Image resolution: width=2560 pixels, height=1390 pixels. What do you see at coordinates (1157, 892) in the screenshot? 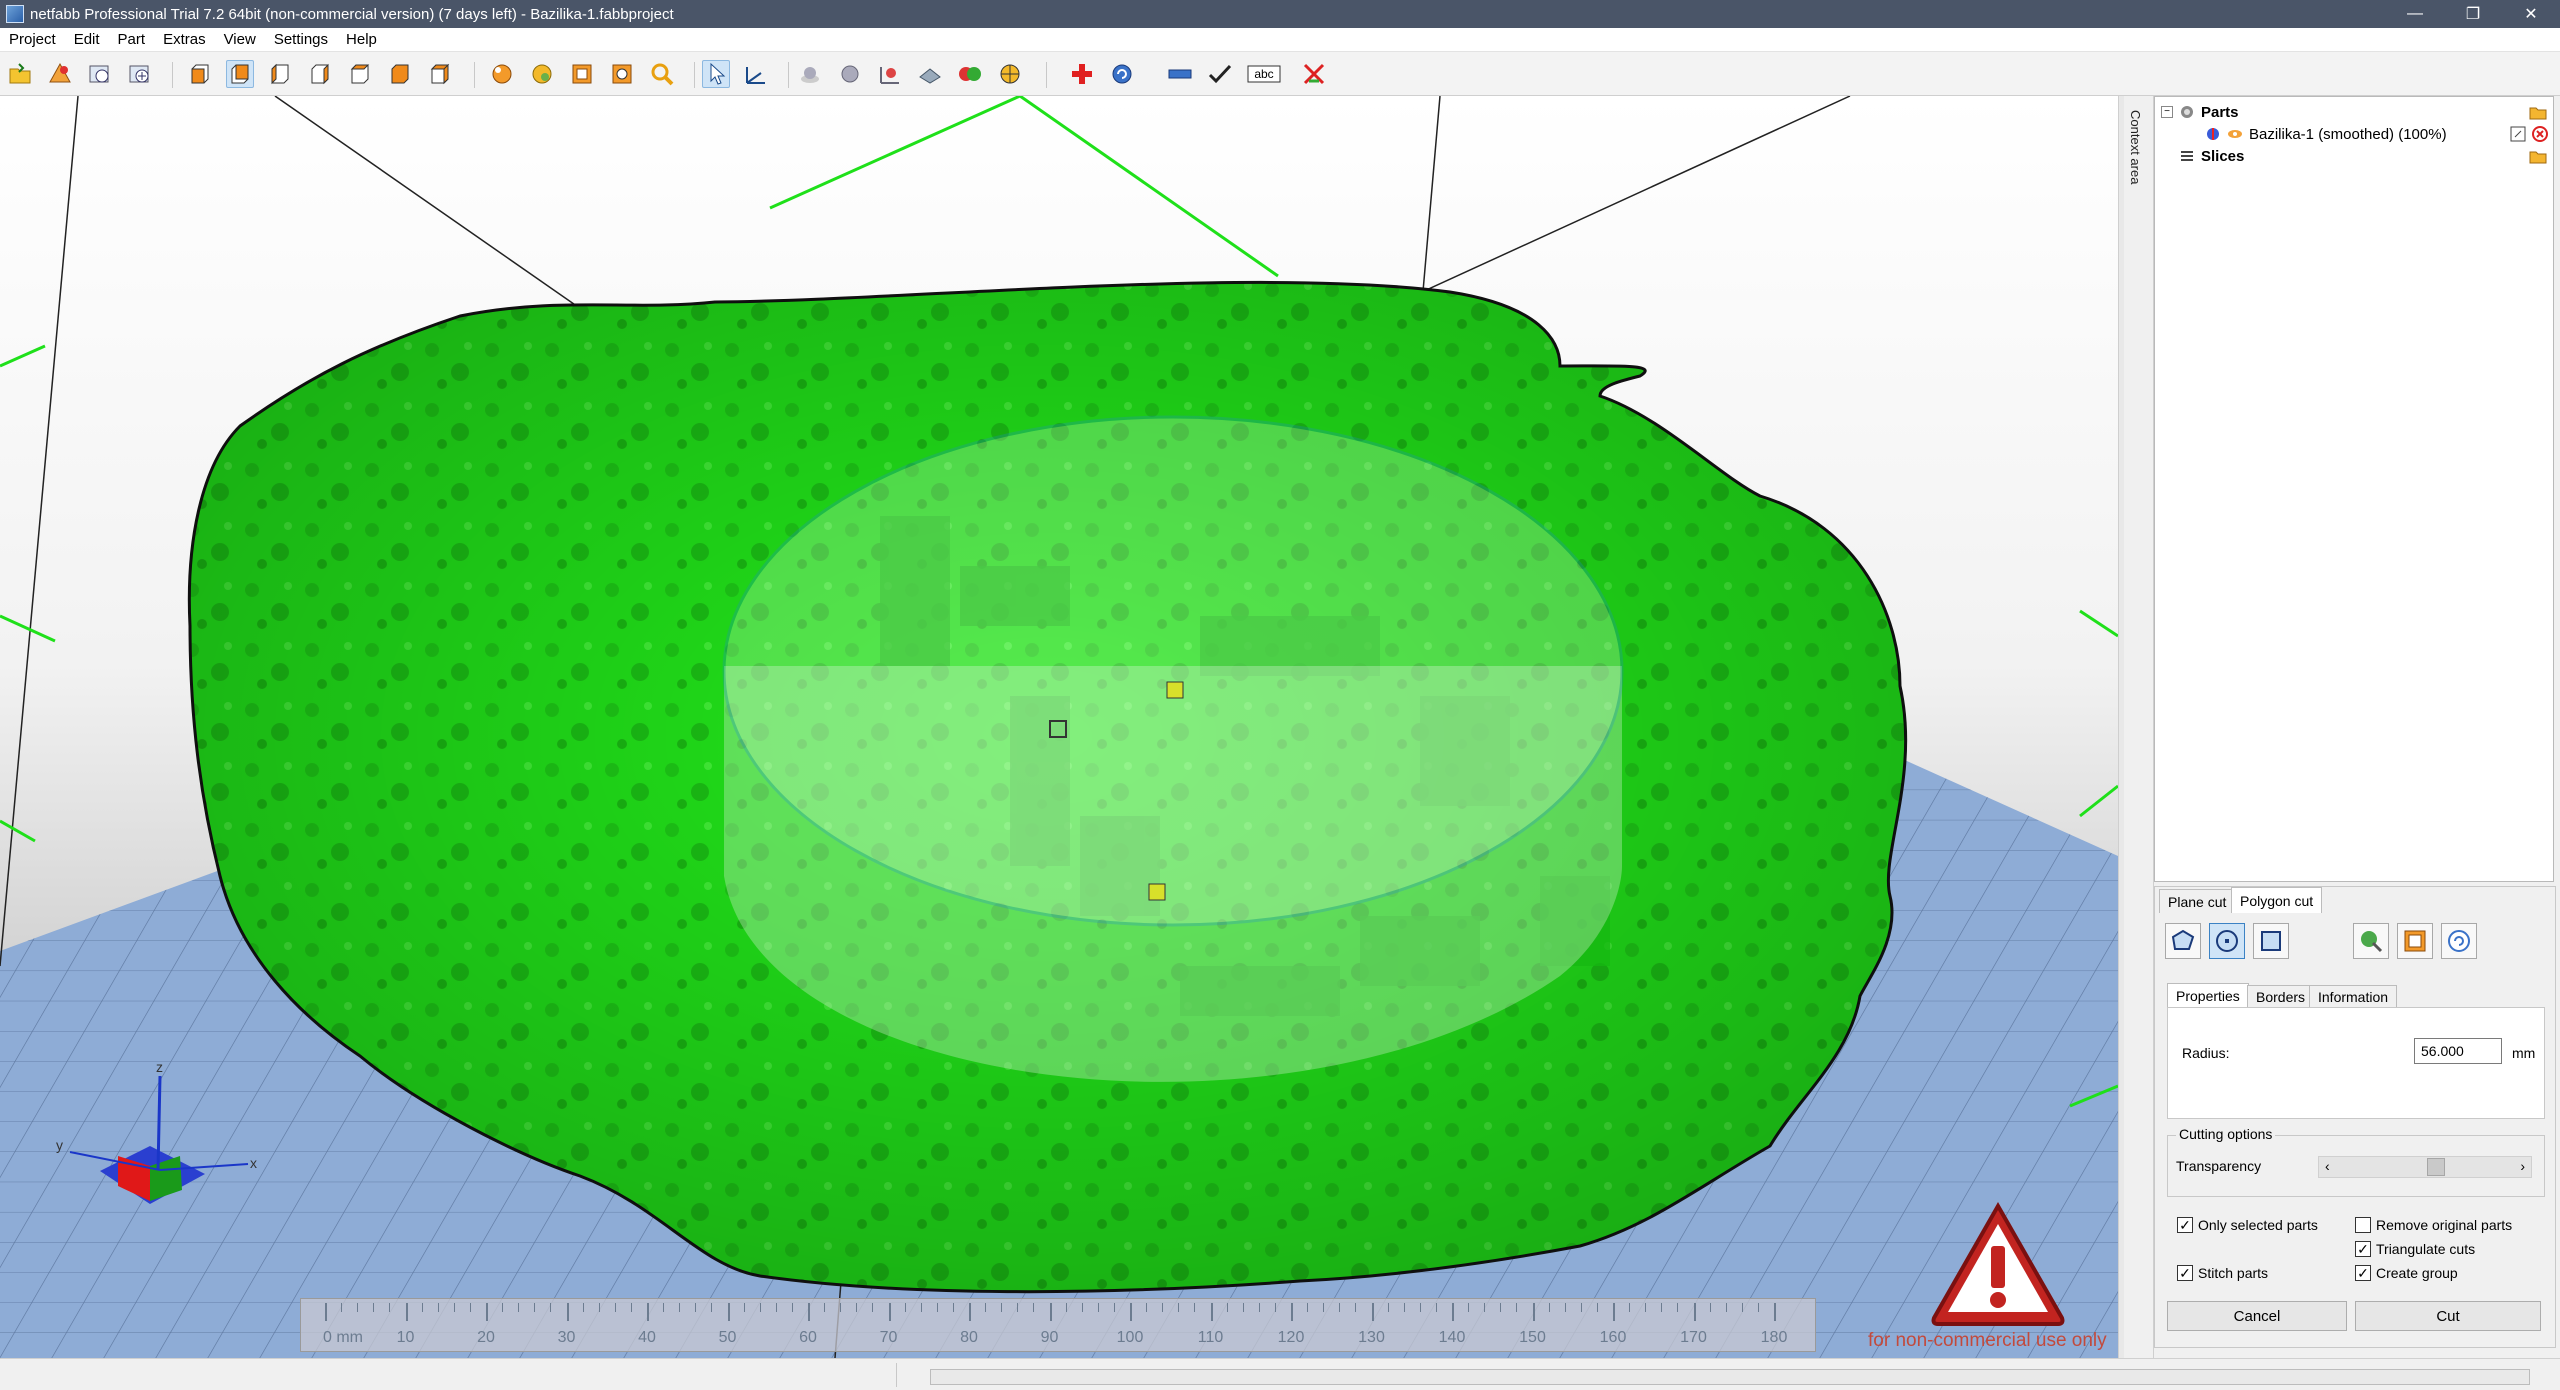
I see `cut-handle-bottom` at bounding box center [1157, 892].